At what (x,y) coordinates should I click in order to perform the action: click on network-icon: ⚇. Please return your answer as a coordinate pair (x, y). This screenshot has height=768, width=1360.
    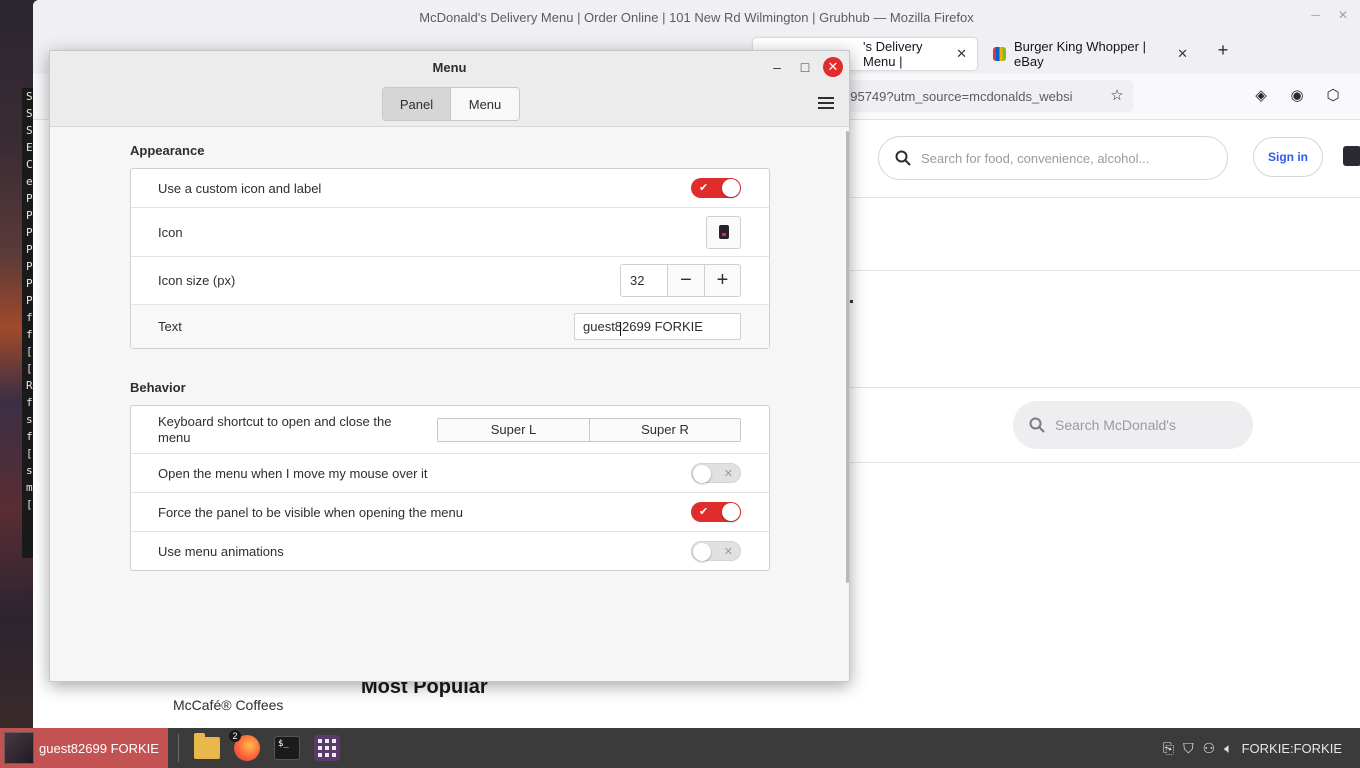
    Looking at the image, I should click on (1209, 748).